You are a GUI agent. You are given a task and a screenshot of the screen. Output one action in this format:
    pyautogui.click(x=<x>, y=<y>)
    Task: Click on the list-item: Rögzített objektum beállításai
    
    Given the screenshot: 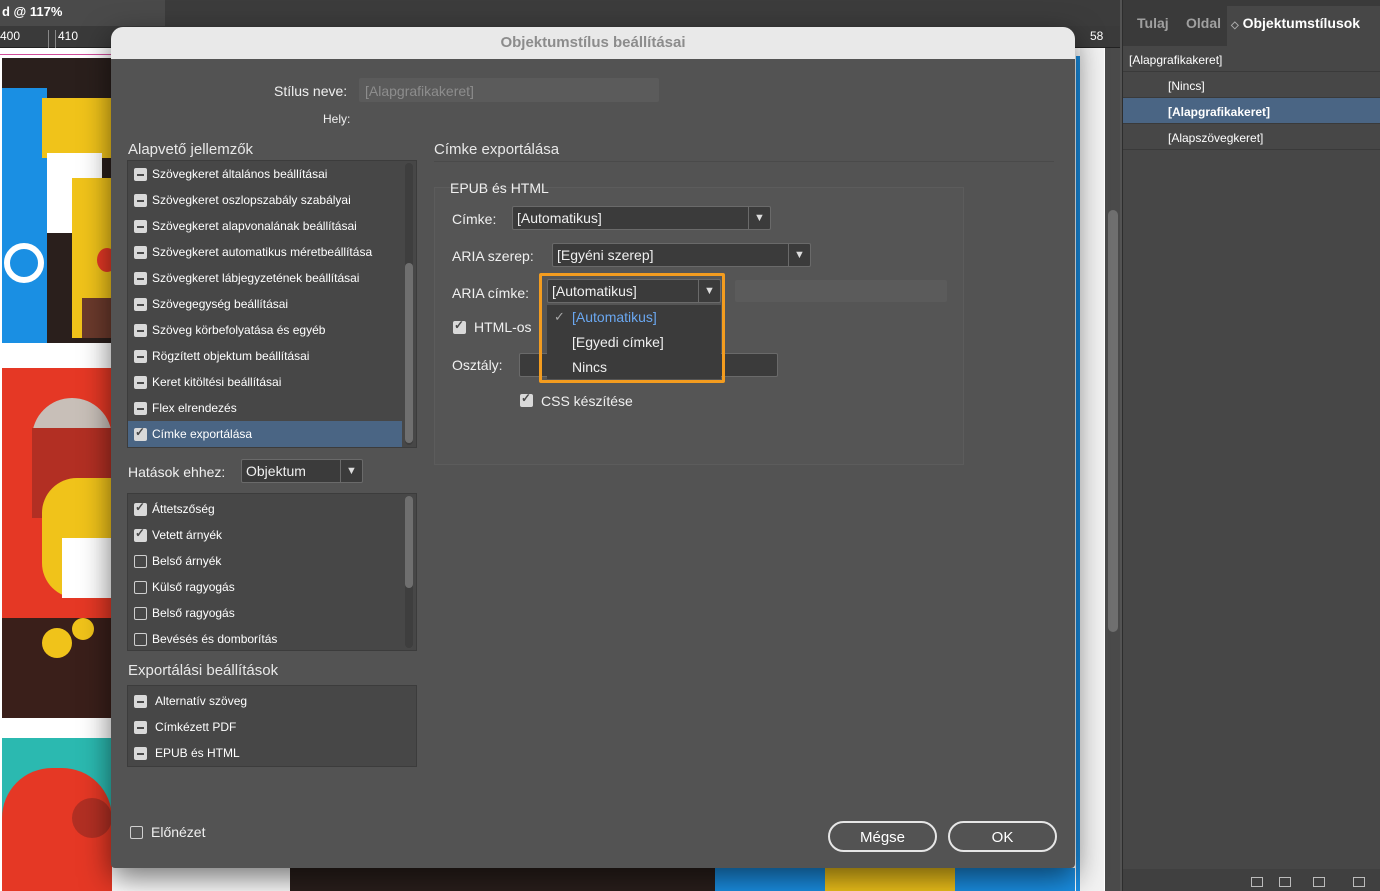 What is the action you would take?
    pyautogui.click(x=265, y=356)
    